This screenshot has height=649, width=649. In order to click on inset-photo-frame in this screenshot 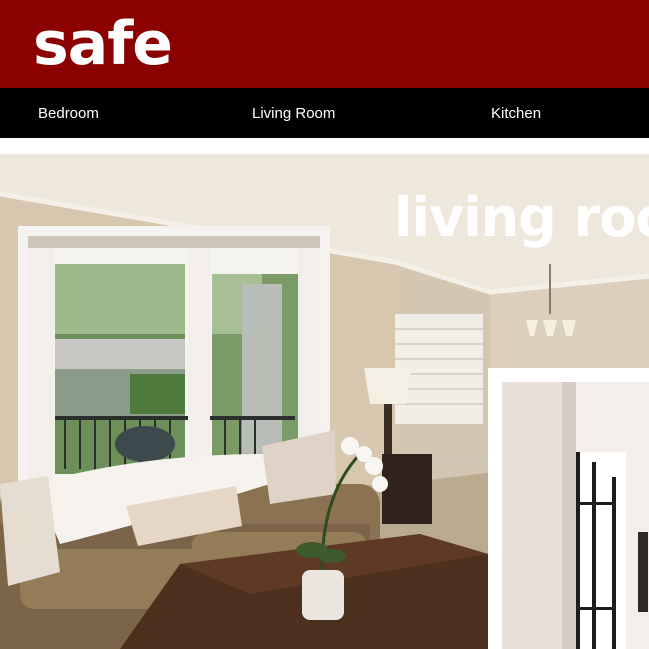, I will do `click(568, 508)`.